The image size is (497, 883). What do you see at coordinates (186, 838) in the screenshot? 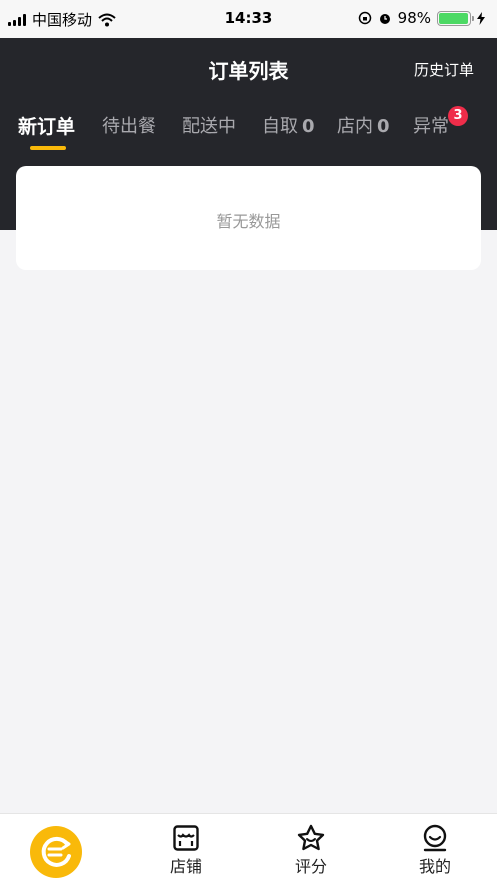
I see `store-icon` at bounding box center [186, 838].